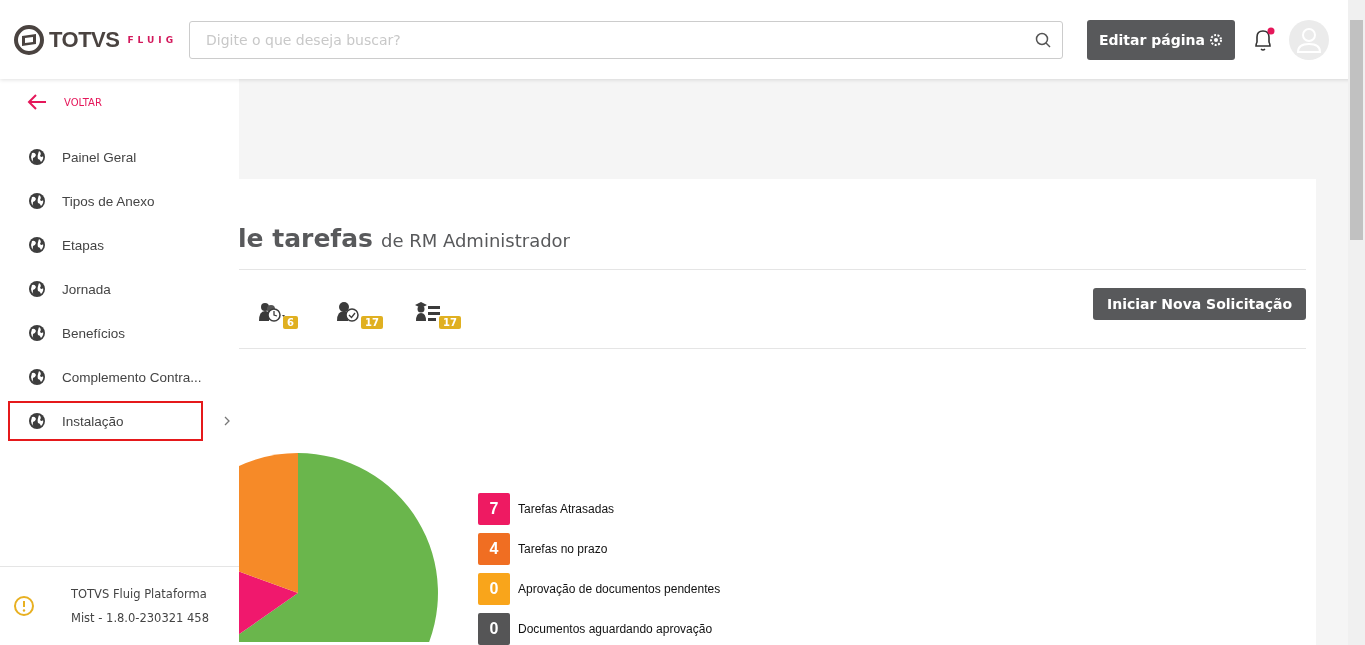  What do you see at coordinates (563, 549) in the screenshot?
I see `legend-label: Tarefas no prazo` at bounding box center [563, 549].